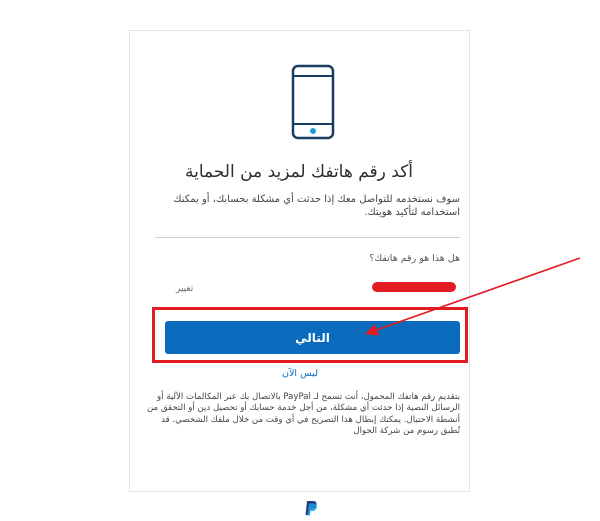 The image size is (600, 521). I want to click on redacted-phone-number, so click(414, 287).